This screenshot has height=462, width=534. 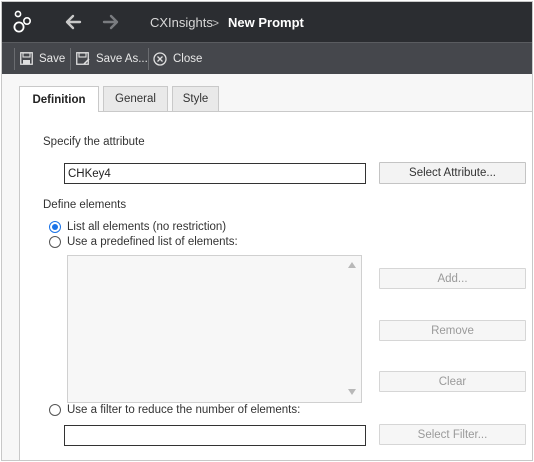 What do you see at coordinates (181, 22) in the screenshot?
I see `breadcrumb-app: CXInsights` at bounding box center [181, 22].